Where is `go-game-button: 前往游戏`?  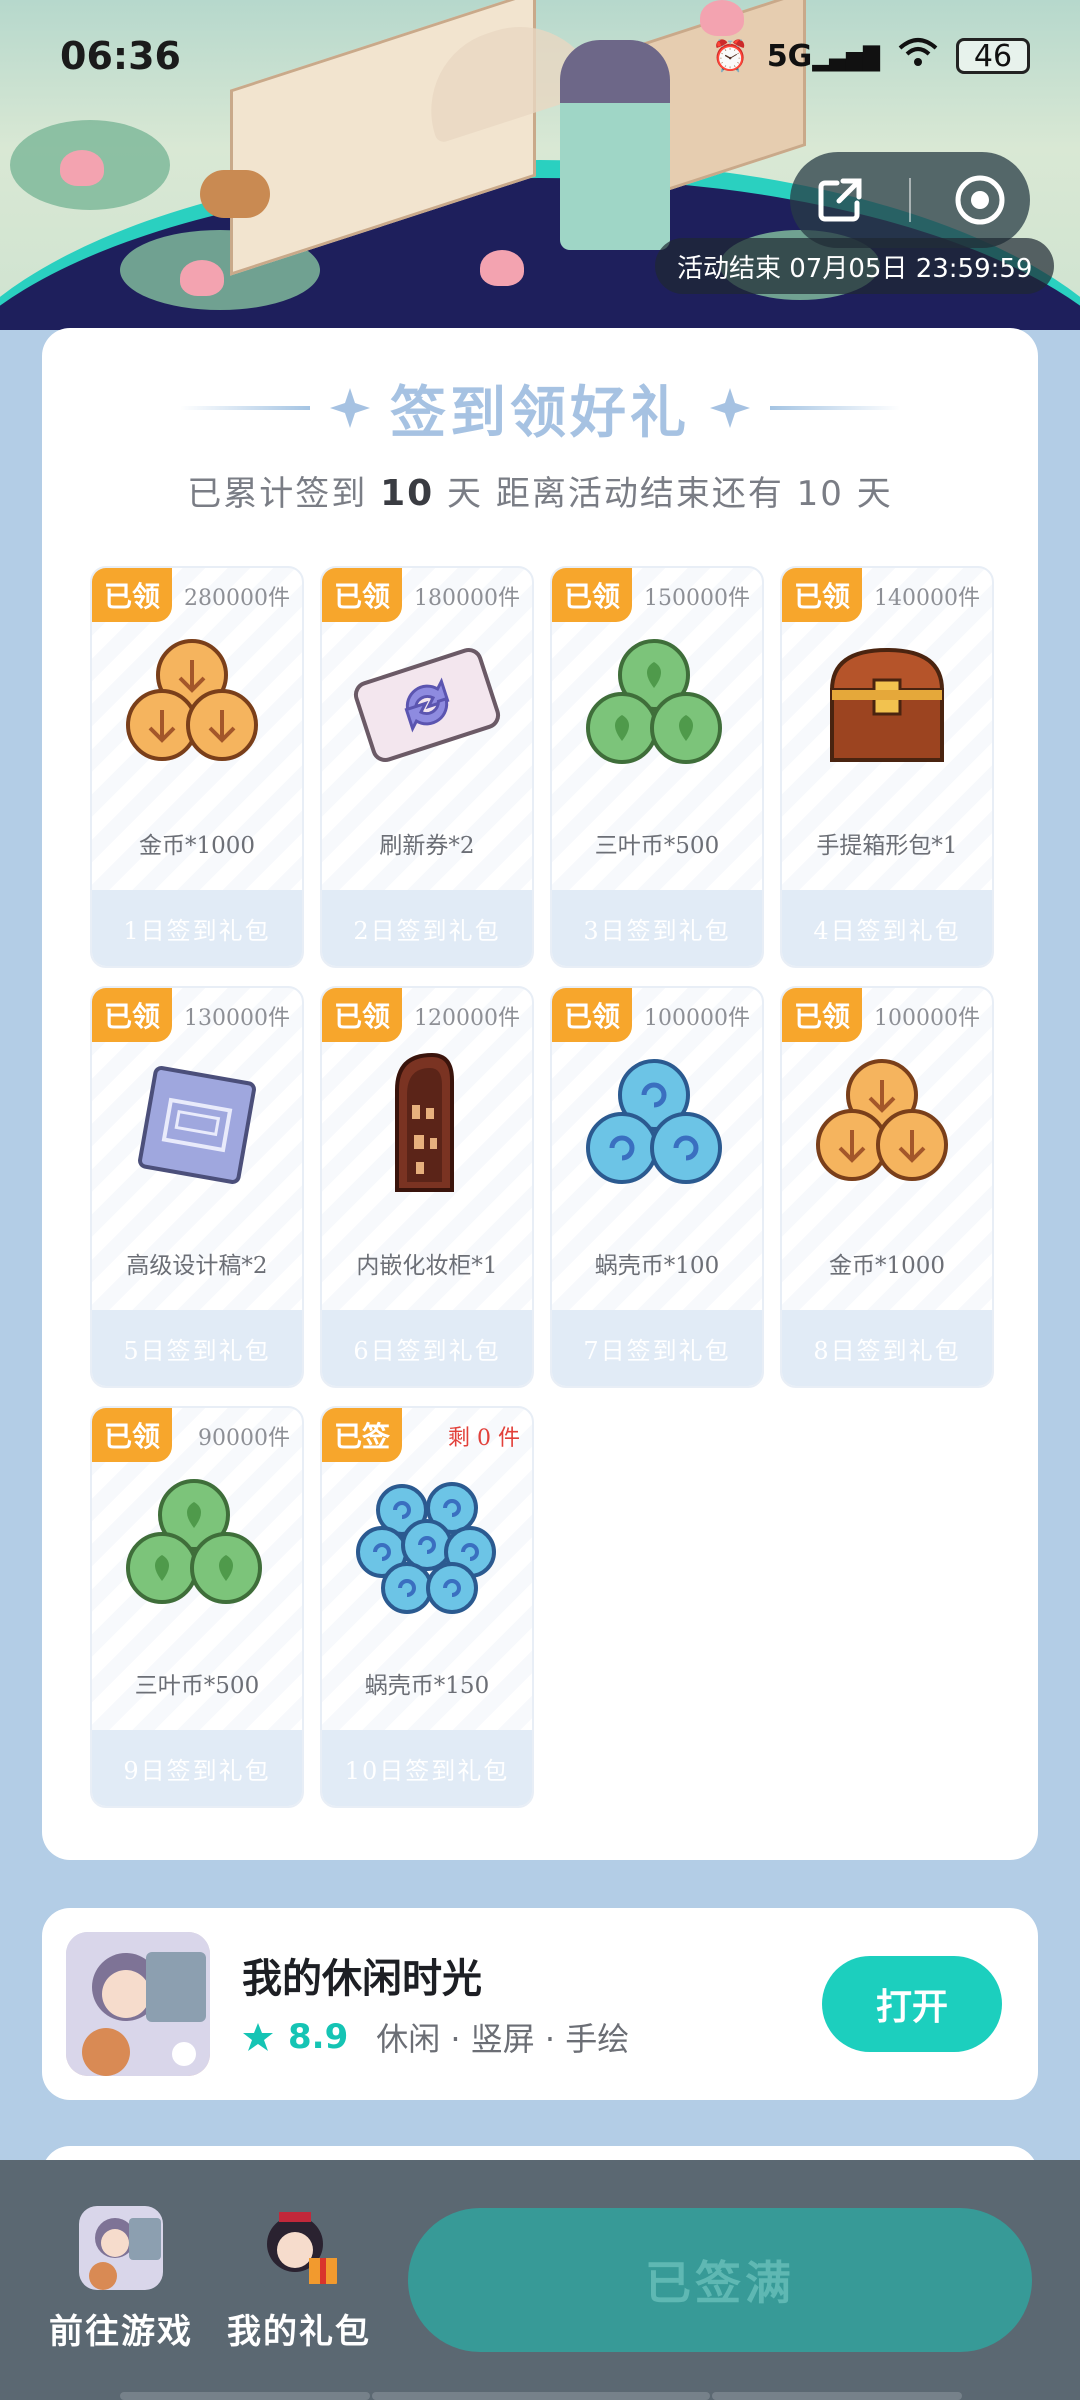
go-game-button: 前往游戏 is located at coordinates (121, 2279).